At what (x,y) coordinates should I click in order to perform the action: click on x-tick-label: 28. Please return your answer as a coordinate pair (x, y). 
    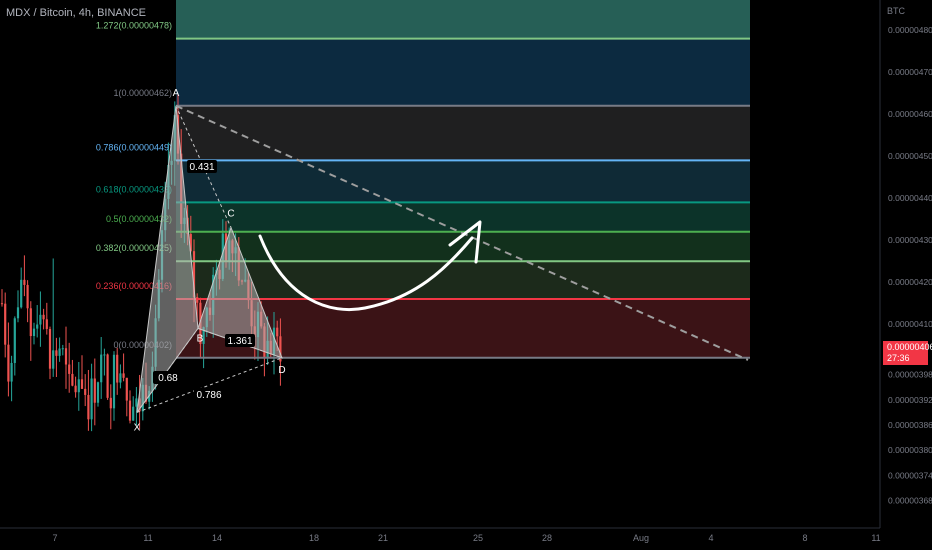
    Looking at the image, I should click on (547, 538).